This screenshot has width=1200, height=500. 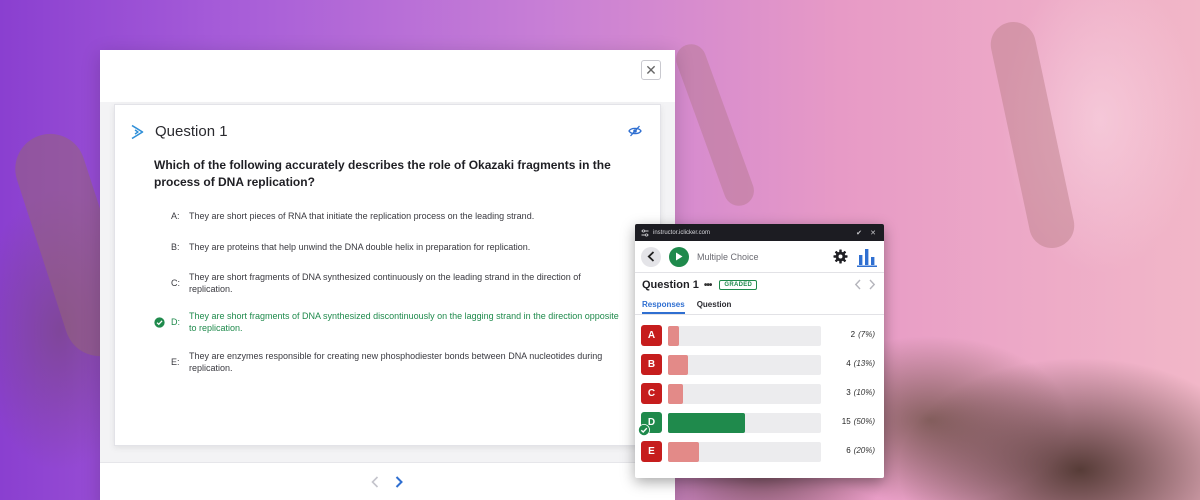 I want to click on widget-url: instructor.iclicker.com, so click(x=682, y=232).